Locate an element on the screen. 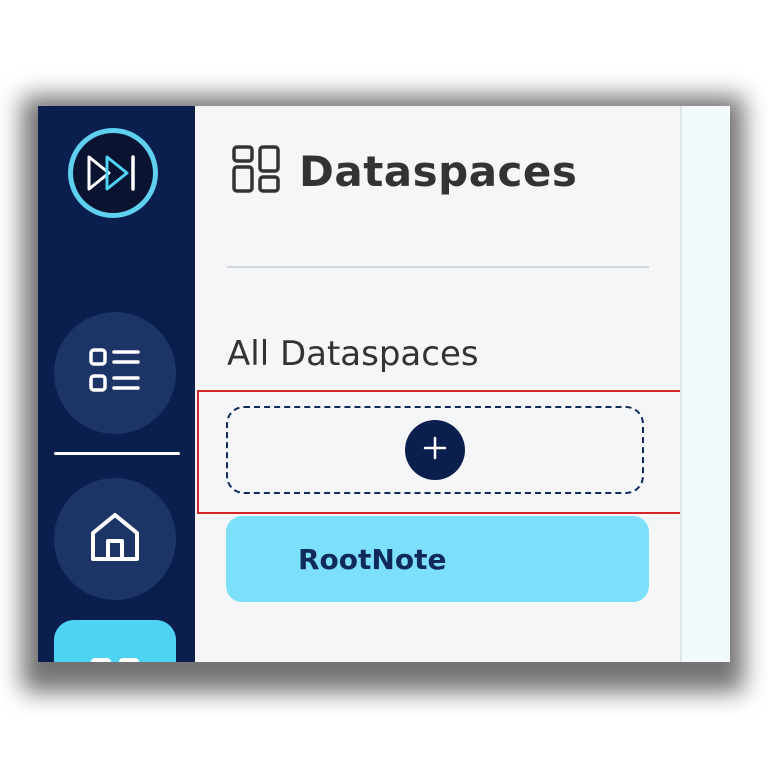 Image resolution: width=768 pixels, height=768 pixels. home-icon is located at coordinates (115, 539).